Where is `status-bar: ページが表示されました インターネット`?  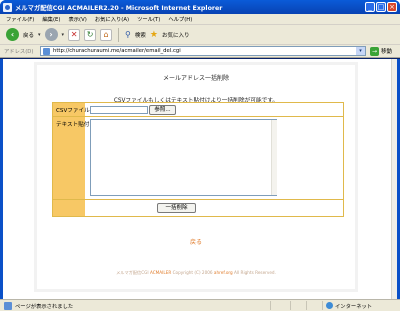
status-bar: ページが表示されました インターネット is located at coordinates (200, 305).